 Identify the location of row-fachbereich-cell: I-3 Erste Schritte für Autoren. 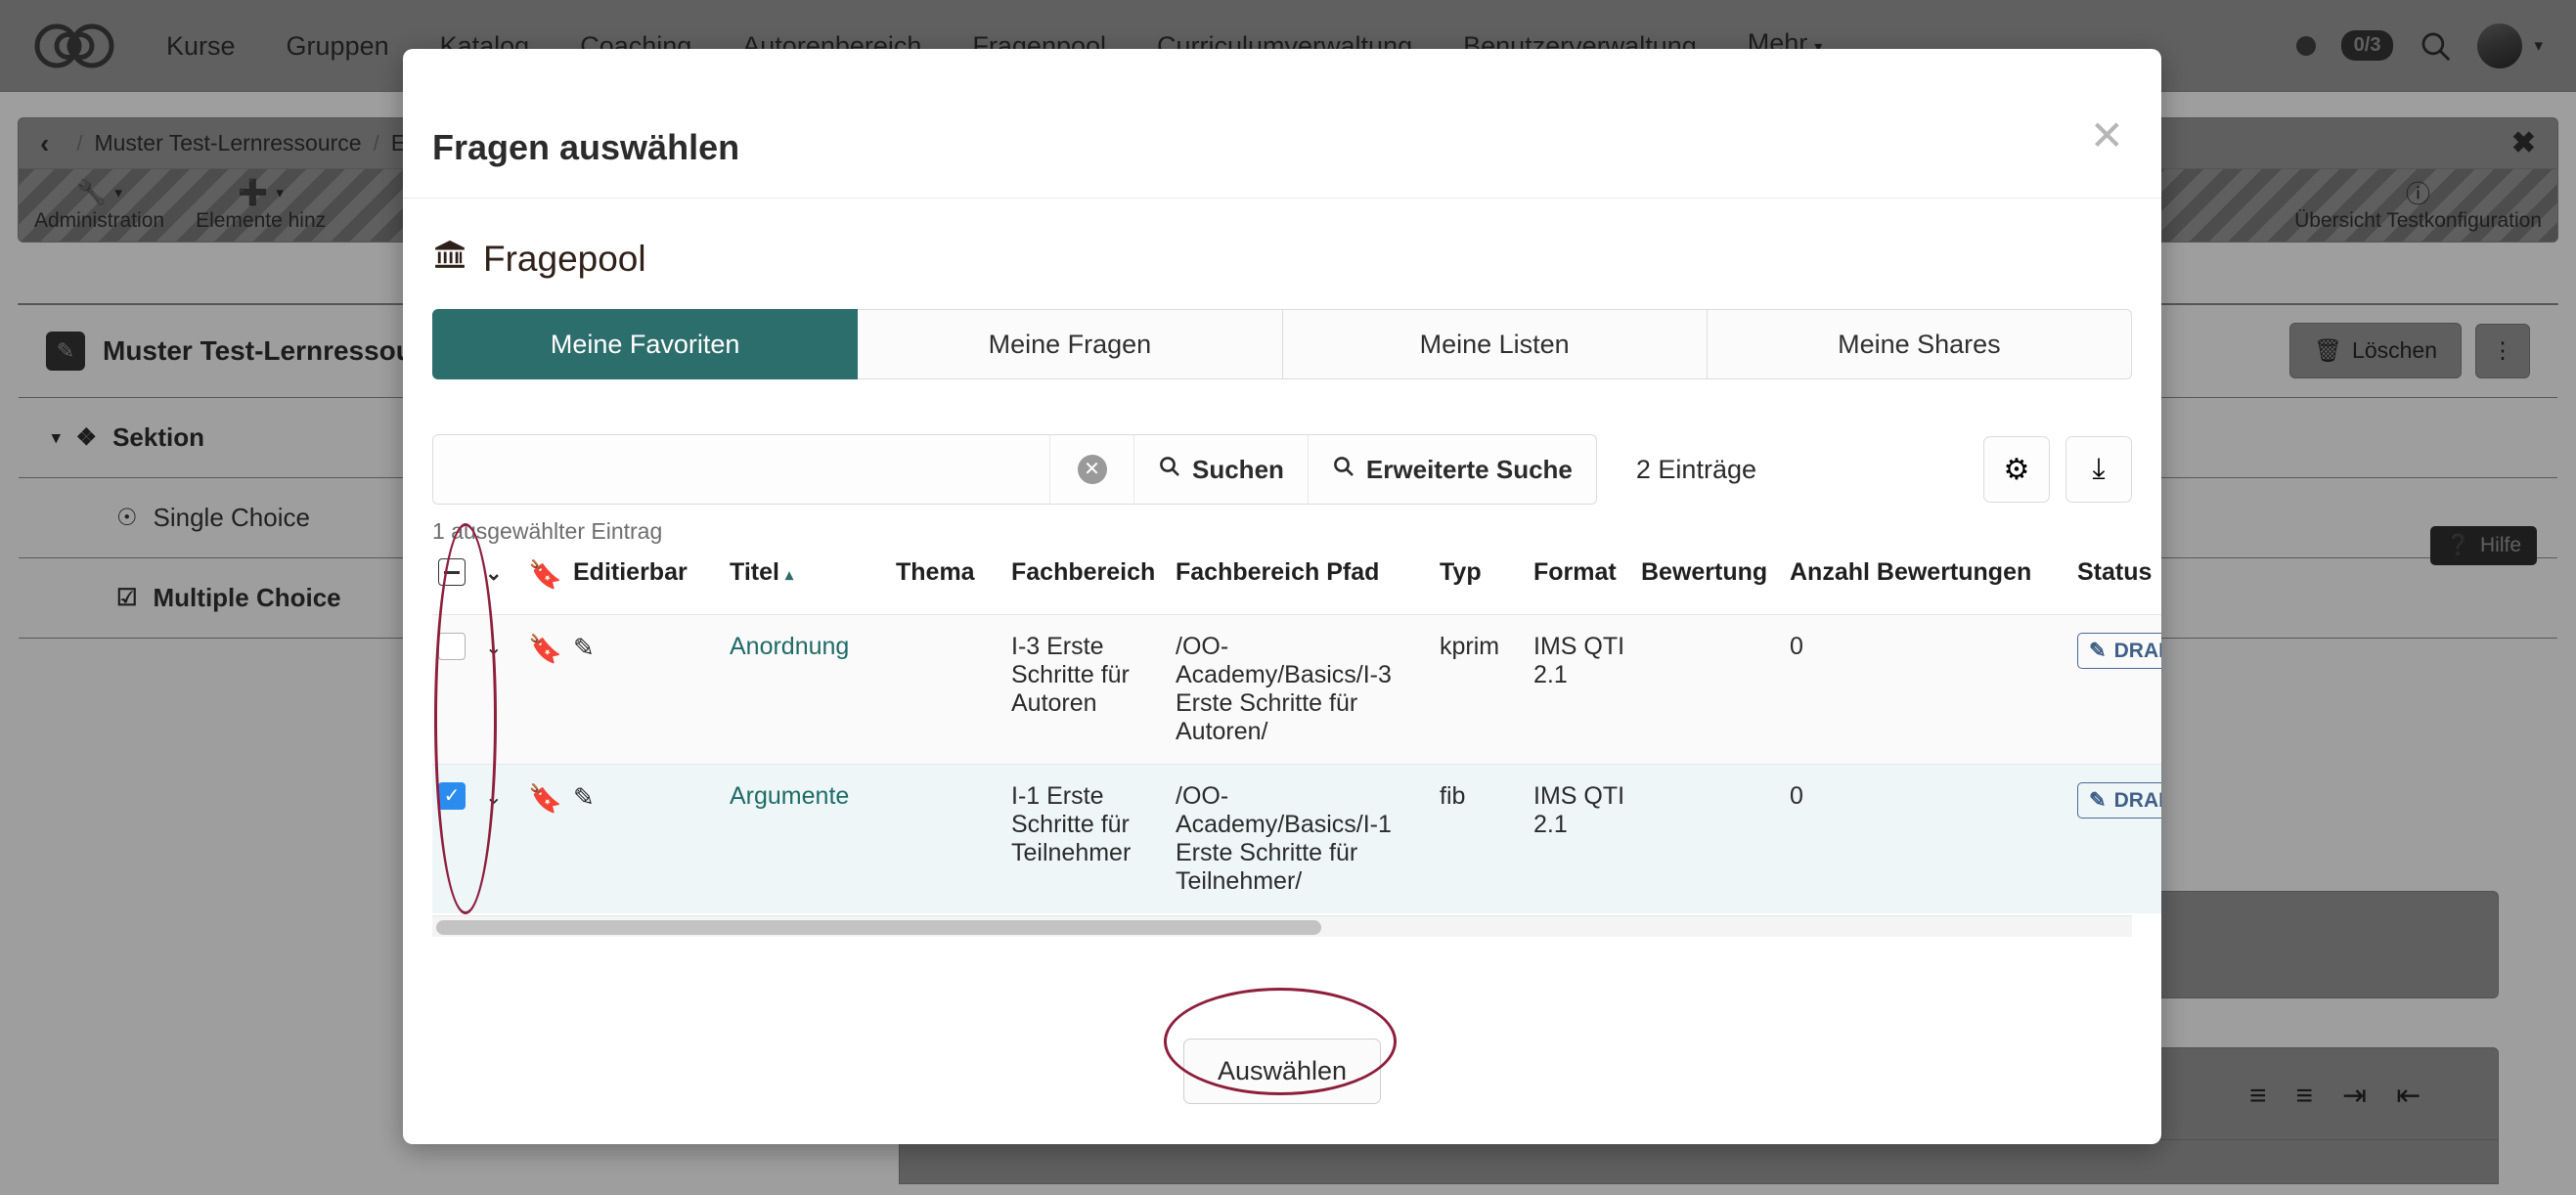
(1087, 690).